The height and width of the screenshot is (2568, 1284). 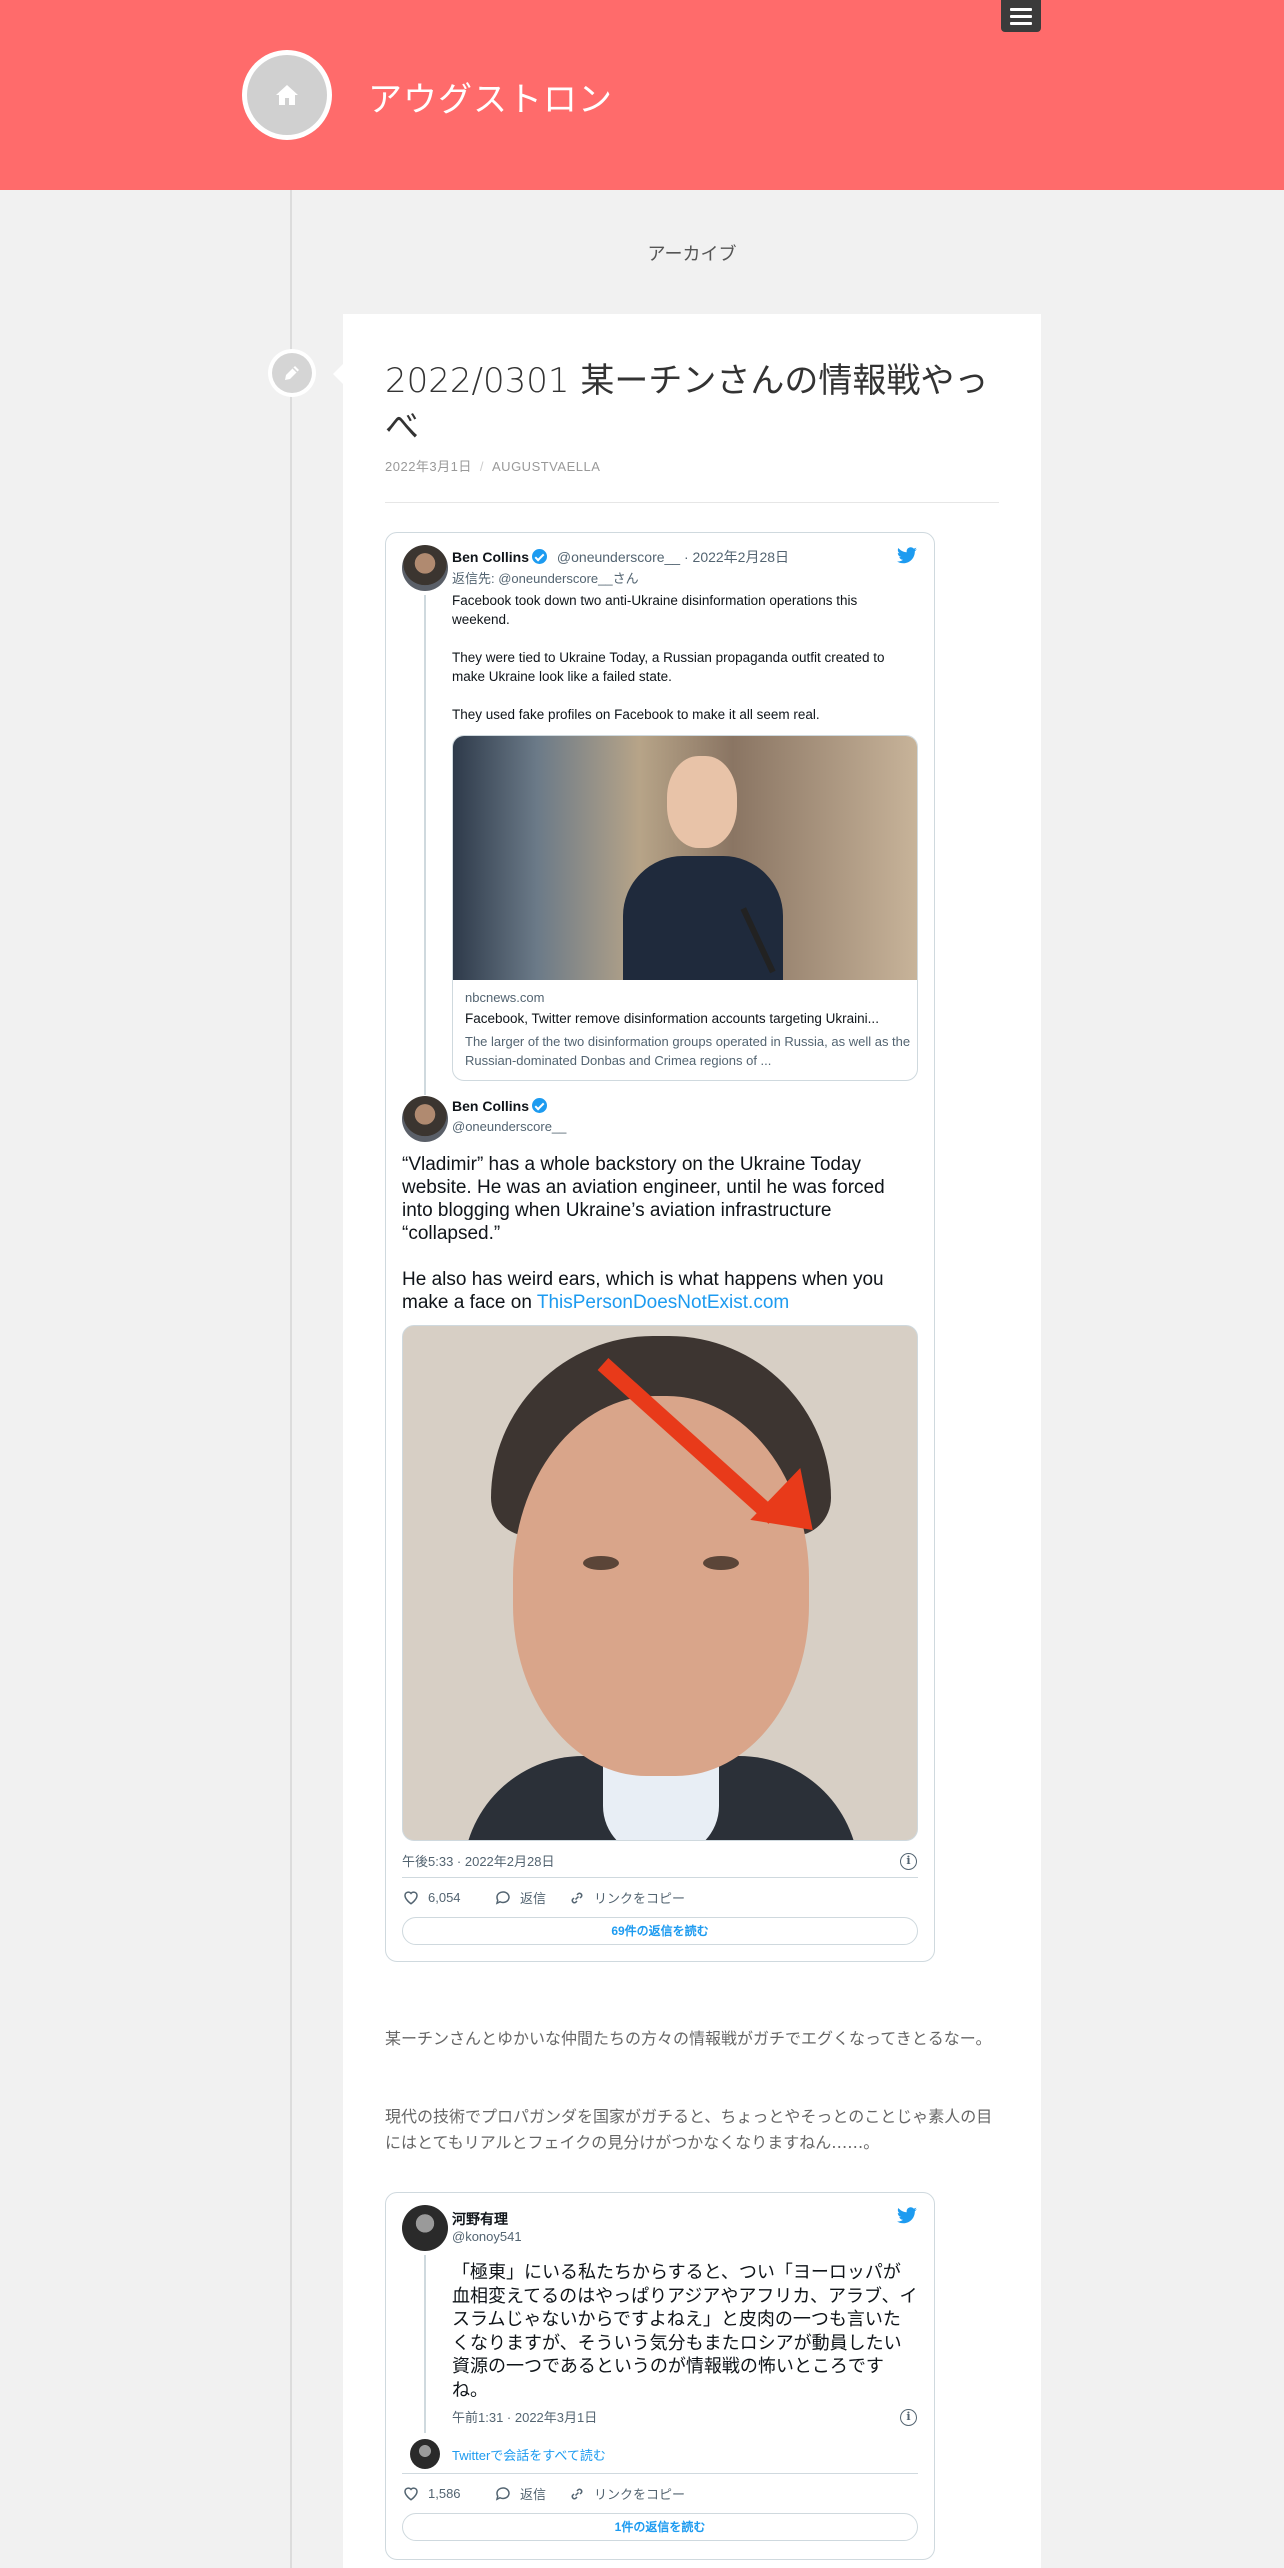 I want to click on post-title: 2022/0301 某ーチンさんの情報戦やっべ, so click(x=695, y=404).